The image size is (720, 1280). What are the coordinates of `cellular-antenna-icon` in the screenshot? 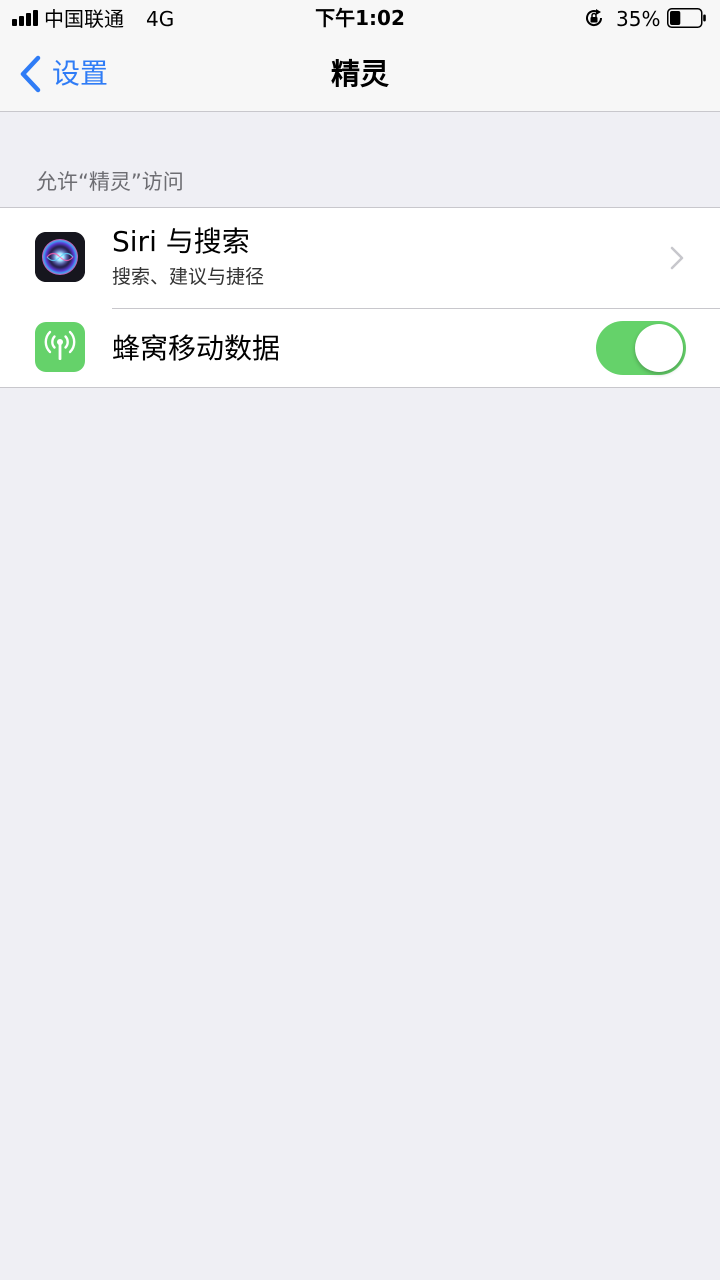 It's located at (60, 347).